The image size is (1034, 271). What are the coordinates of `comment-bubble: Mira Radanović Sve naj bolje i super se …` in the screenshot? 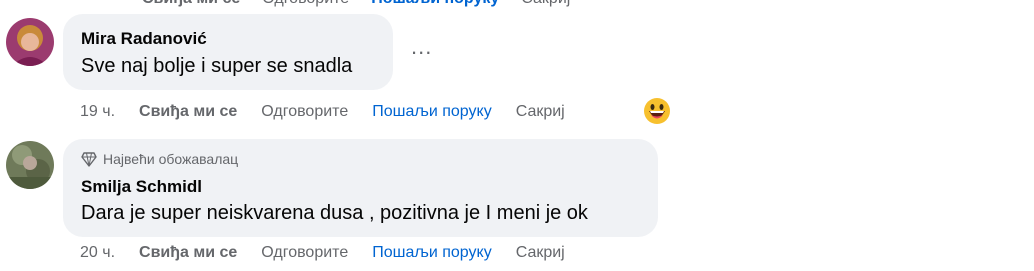 It's located at (228, 52).